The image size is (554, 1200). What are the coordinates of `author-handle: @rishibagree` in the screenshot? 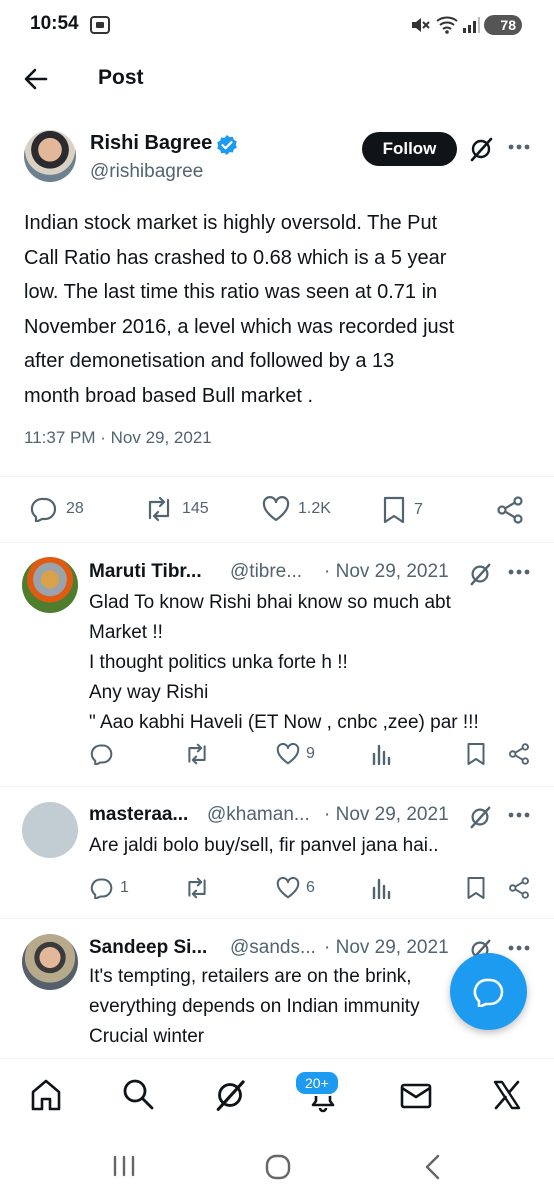 It's located at (146, 172).